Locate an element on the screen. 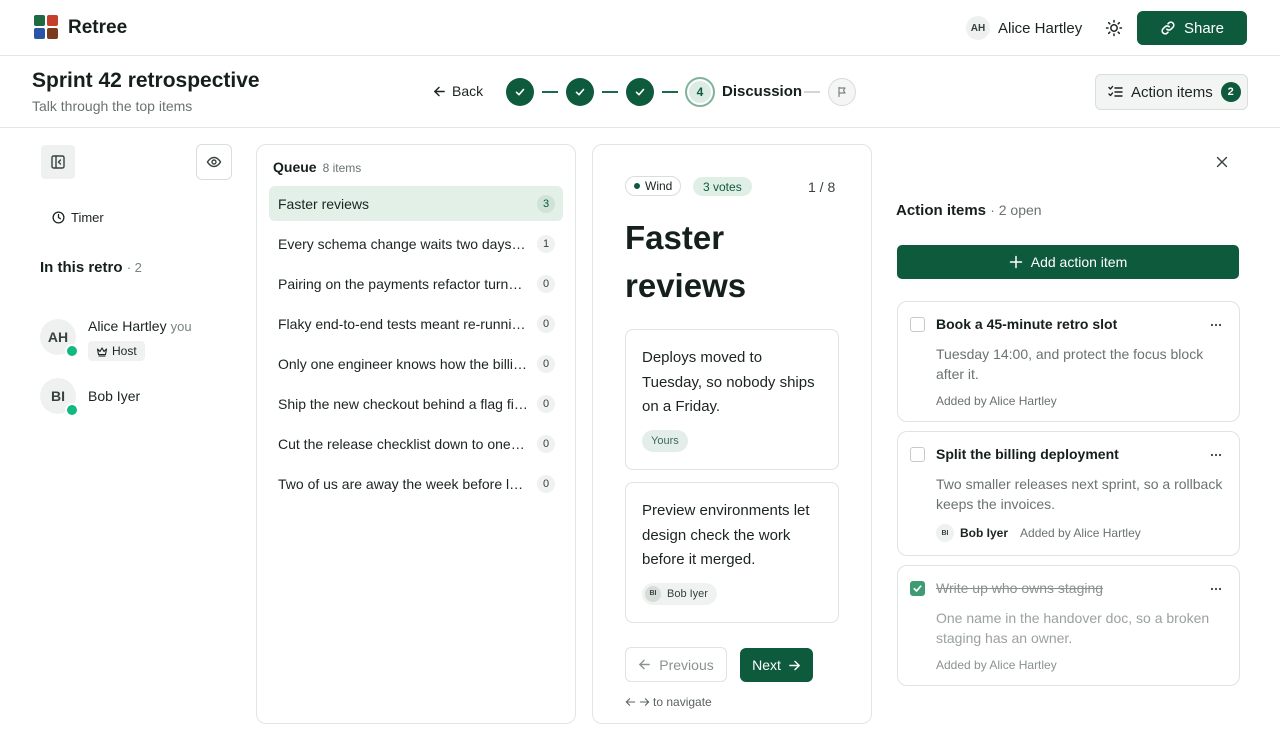 The height and width of the screenshot is (740, 1280). previous-button: Previous is located at coordinates (676, 664).